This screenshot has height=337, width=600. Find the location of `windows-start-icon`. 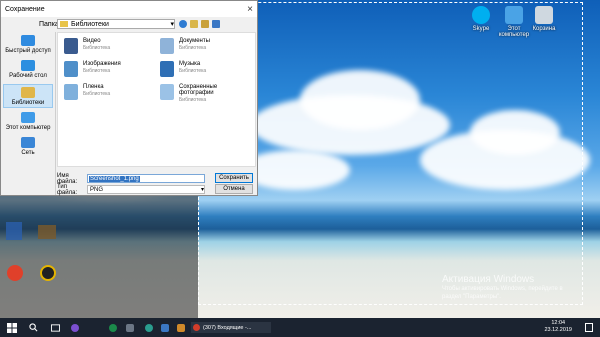

windows-start-icon is located at coordinates (12, 327).